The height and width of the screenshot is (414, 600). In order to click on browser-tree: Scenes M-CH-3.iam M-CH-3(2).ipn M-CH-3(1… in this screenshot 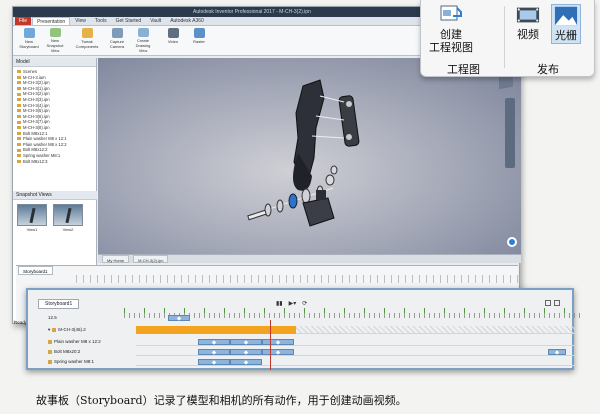, I will do `click(54, 115)`.